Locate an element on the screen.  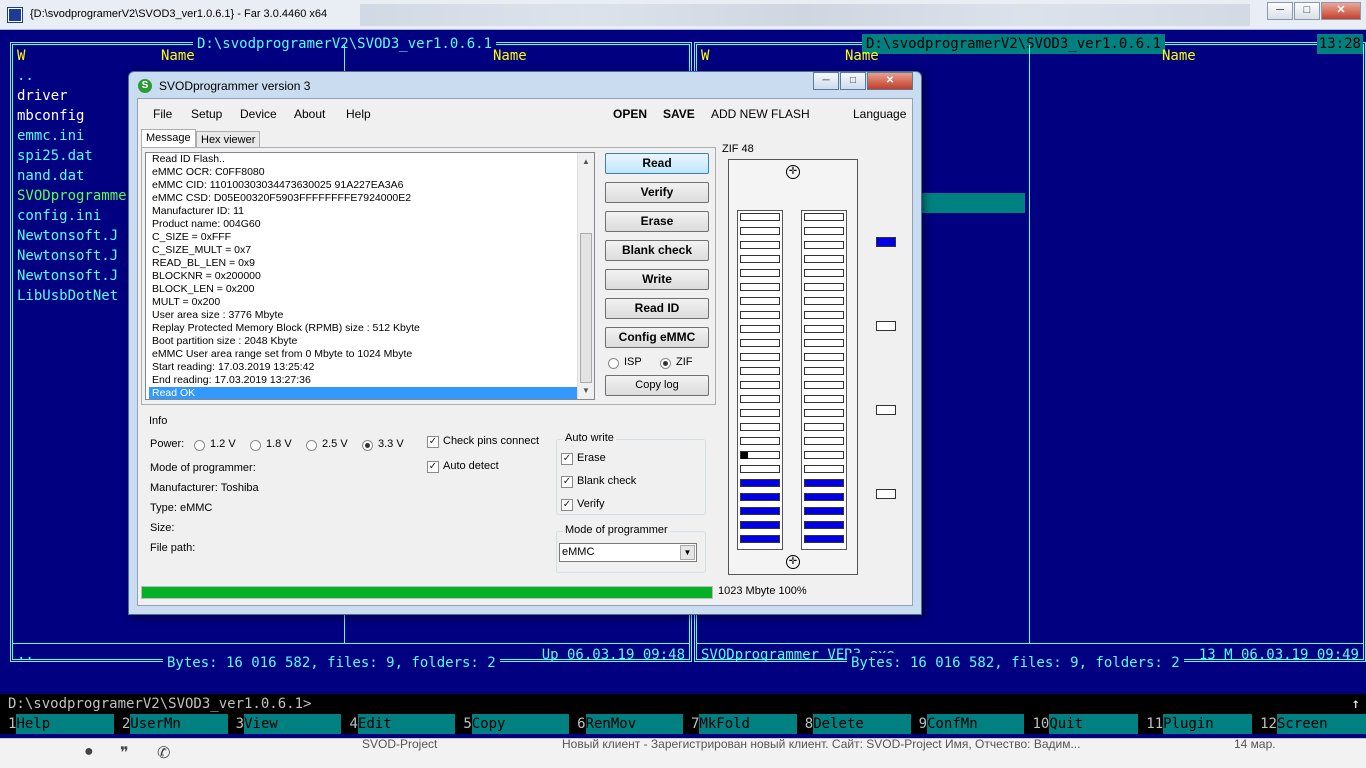
auto-blank-checkbox: ✓ is located at coordinates (567, 482).